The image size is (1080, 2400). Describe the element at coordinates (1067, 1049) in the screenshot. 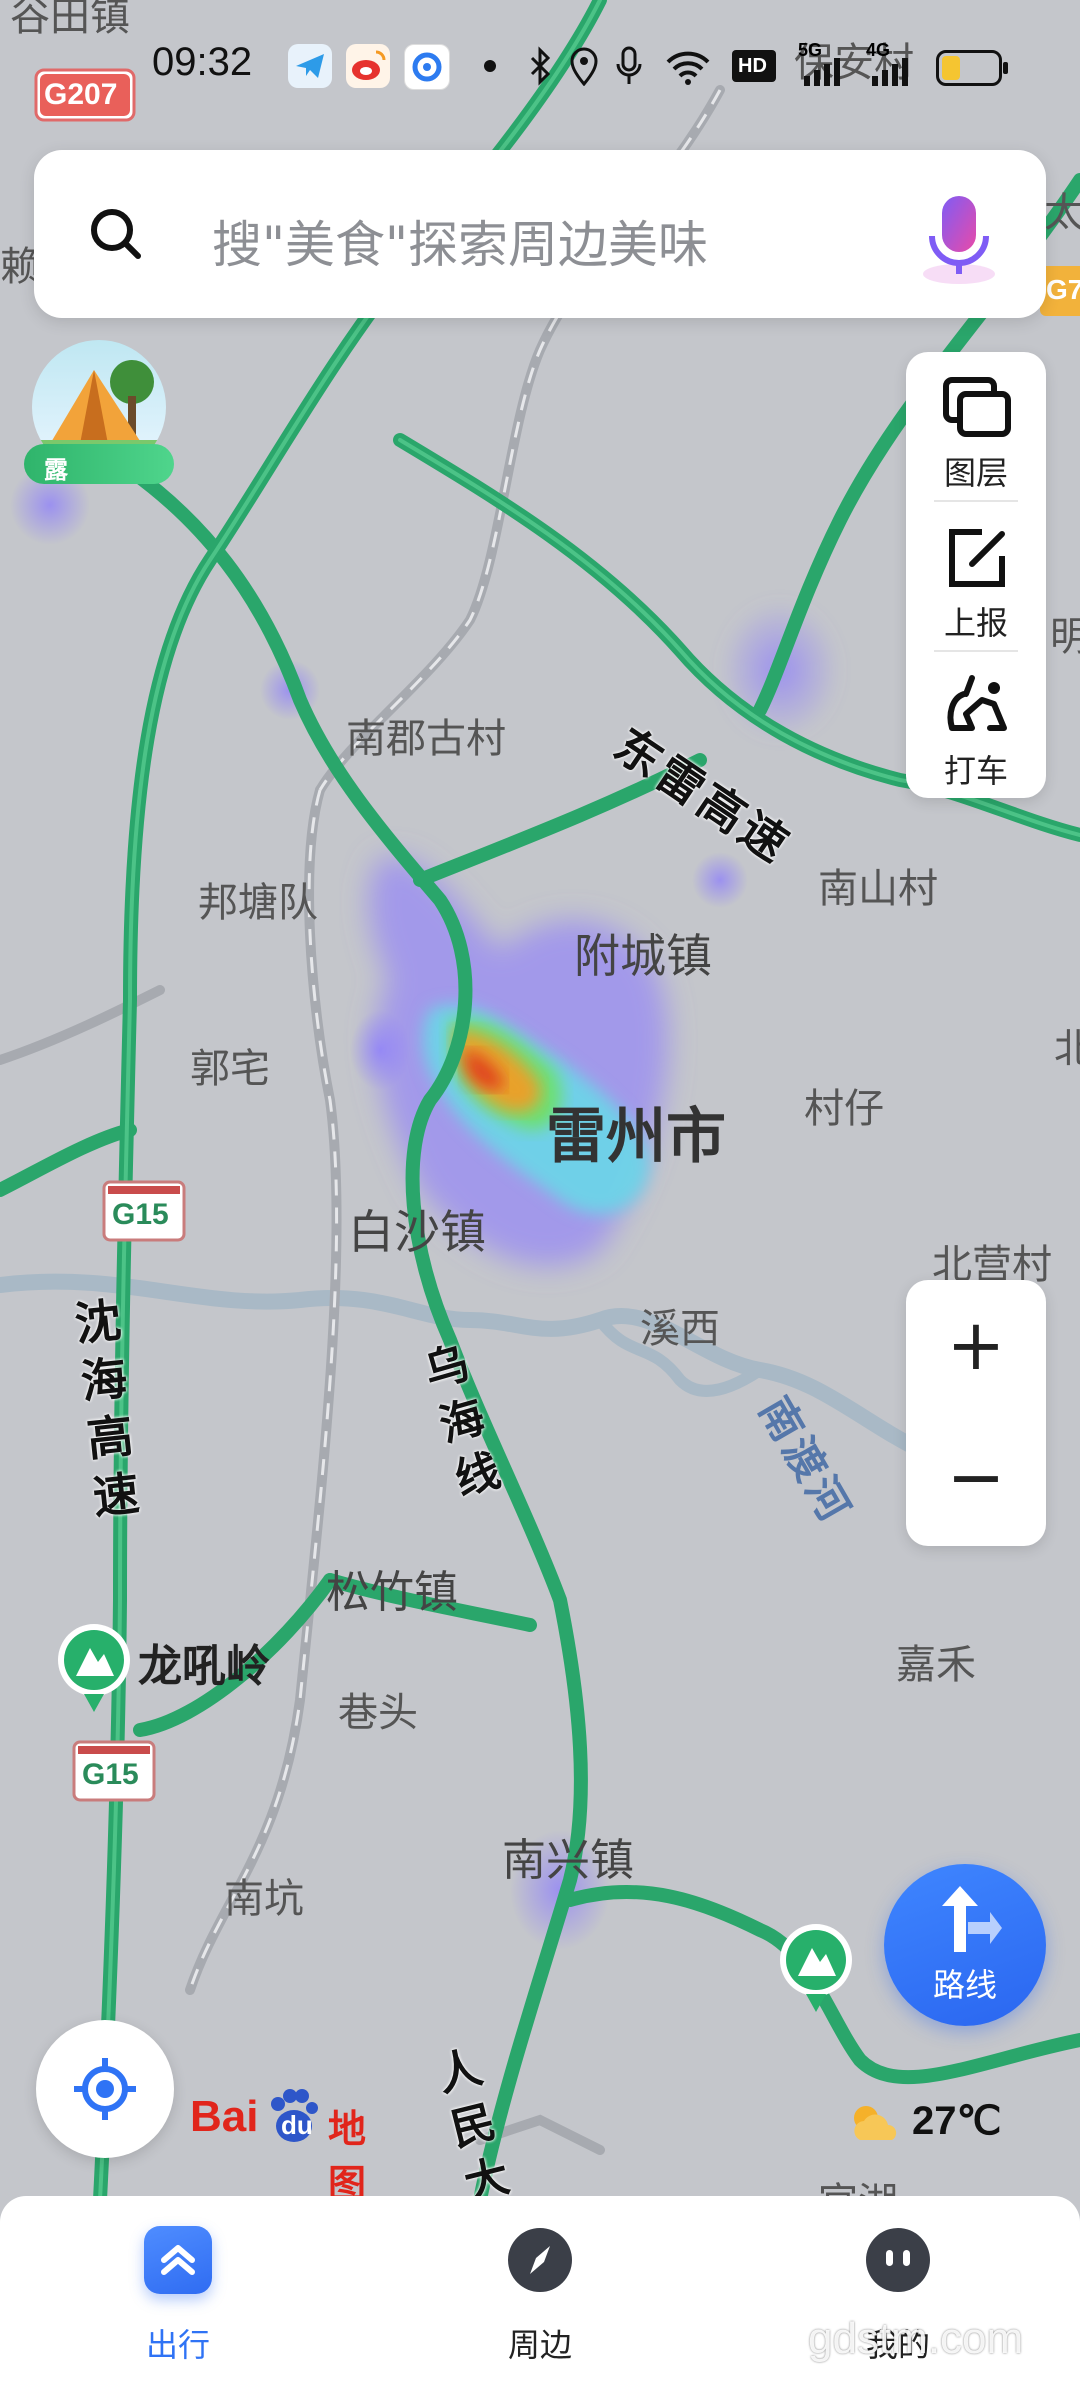

I see `partial-label: 北` at that location.